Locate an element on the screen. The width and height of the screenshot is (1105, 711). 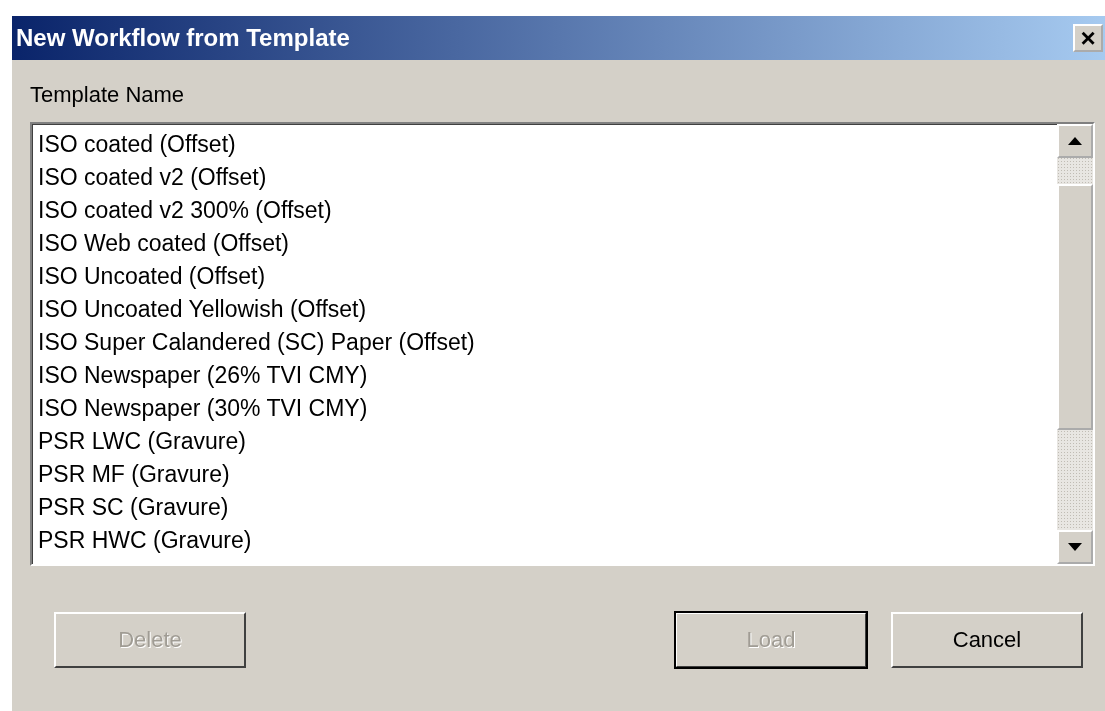
list-item: PSR LWC (Gravure) is located at coordinates (547, 441).